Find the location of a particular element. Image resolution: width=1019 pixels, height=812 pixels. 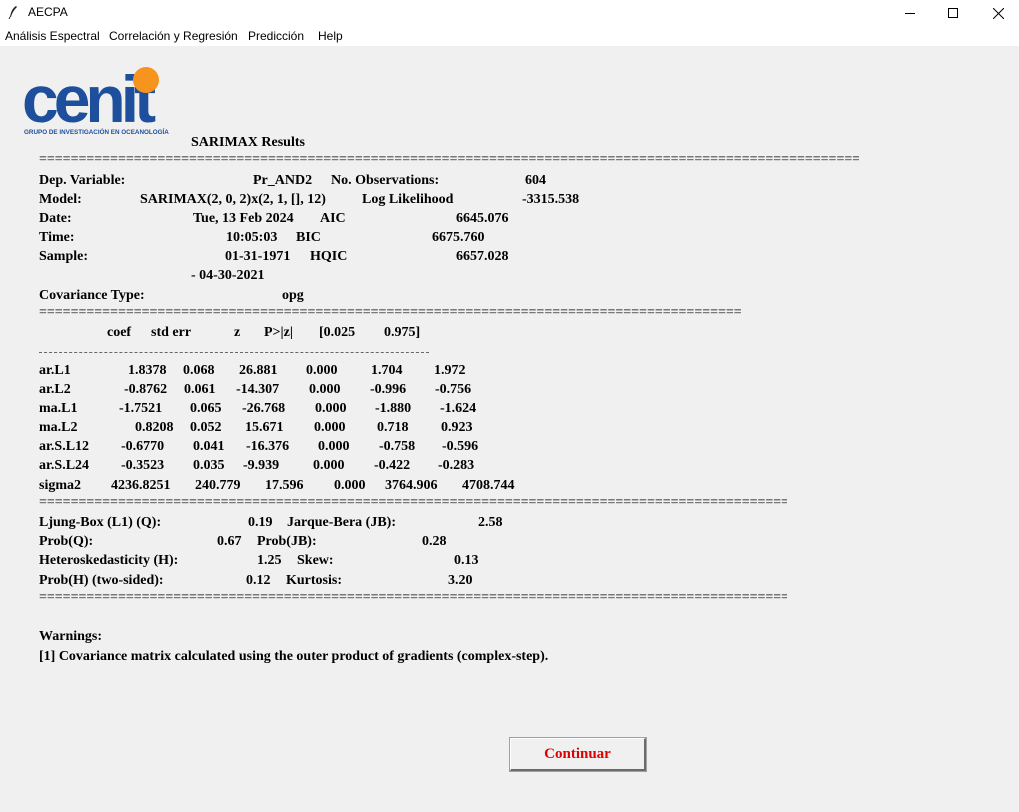

het-label: Heteroskedasticity (H): is located at coordinates (109, 560).